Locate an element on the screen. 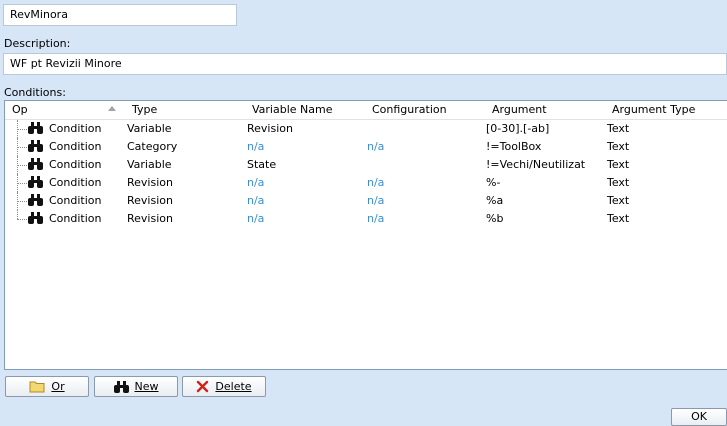  cell-argument: [0-30].[-ab] is located at coordinates (518, 128).